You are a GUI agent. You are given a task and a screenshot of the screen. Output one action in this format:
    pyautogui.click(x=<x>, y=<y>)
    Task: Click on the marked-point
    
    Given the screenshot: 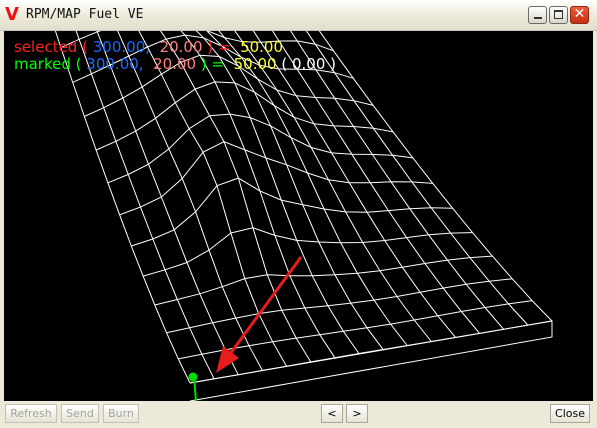 What is the action you would take?
    pyautogui.click(x=193, y=377)
    